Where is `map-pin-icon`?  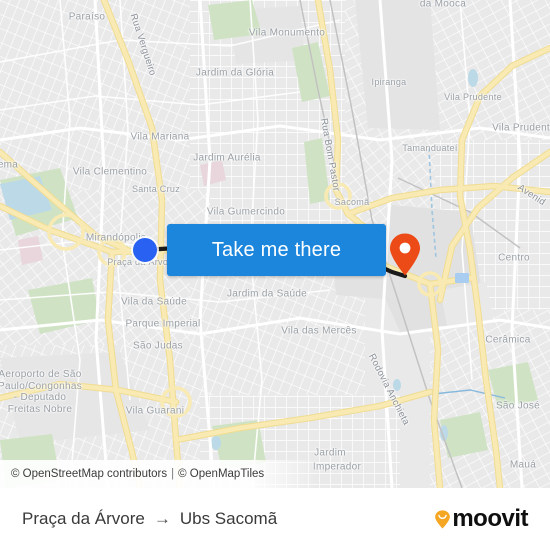
map-pin-icon is located at coordinates (405, 254).